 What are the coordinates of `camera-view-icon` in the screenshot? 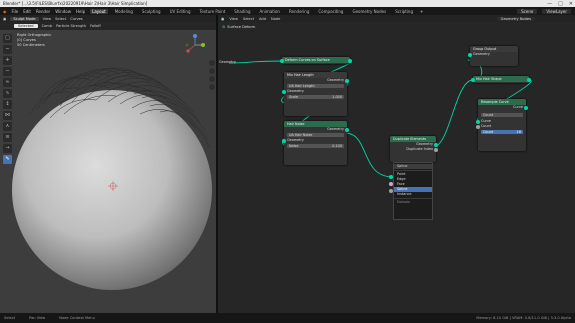 It's located at (212, 79).